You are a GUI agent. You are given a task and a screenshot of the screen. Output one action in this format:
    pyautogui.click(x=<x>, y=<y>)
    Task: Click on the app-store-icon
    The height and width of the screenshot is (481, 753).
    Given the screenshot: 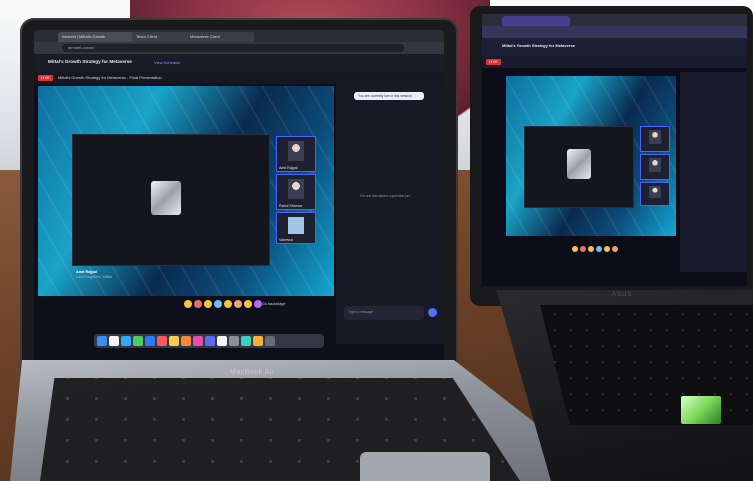 What is the action you would take?
    pyautogui.click(x=210, y=341)
    